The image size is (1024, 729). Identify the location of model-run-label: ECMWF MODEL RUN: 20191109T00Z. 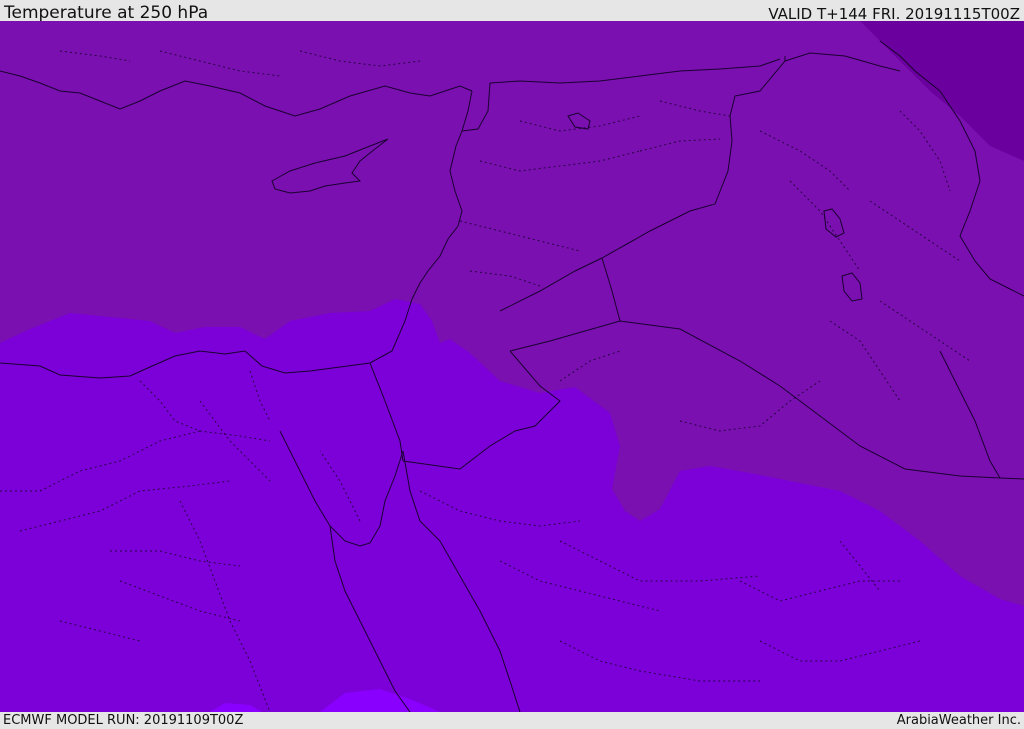
(123, 720).